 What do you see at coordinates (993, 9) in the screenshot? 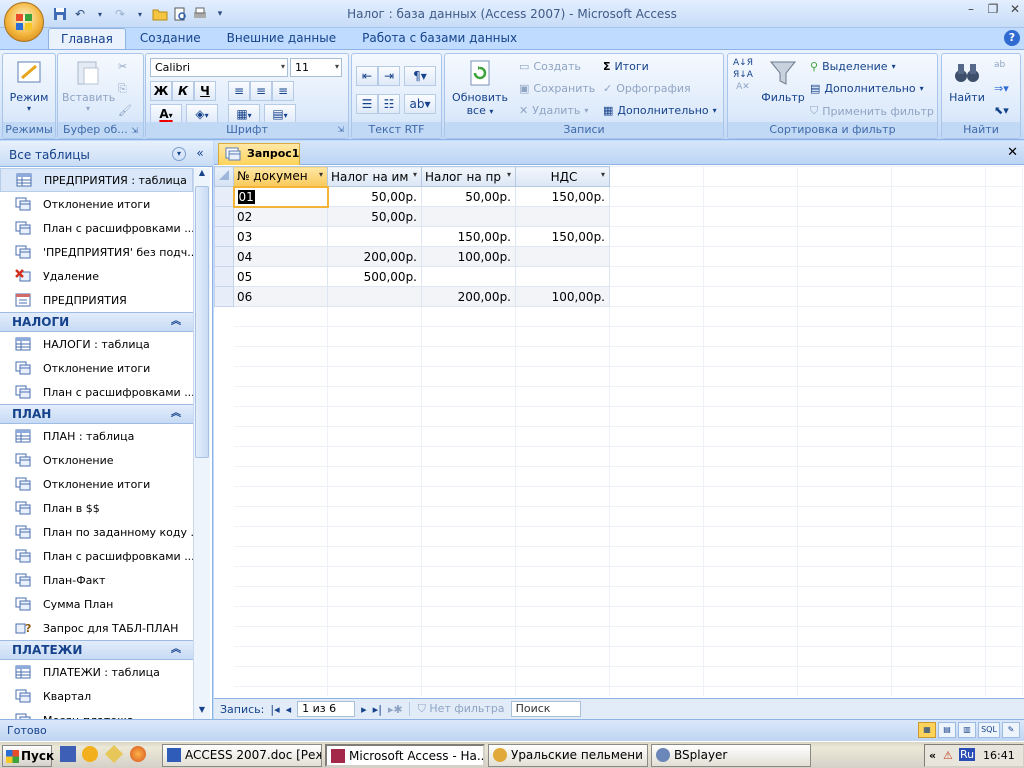
I see `restore-icon: ❐` at bounding box center [993, 9].